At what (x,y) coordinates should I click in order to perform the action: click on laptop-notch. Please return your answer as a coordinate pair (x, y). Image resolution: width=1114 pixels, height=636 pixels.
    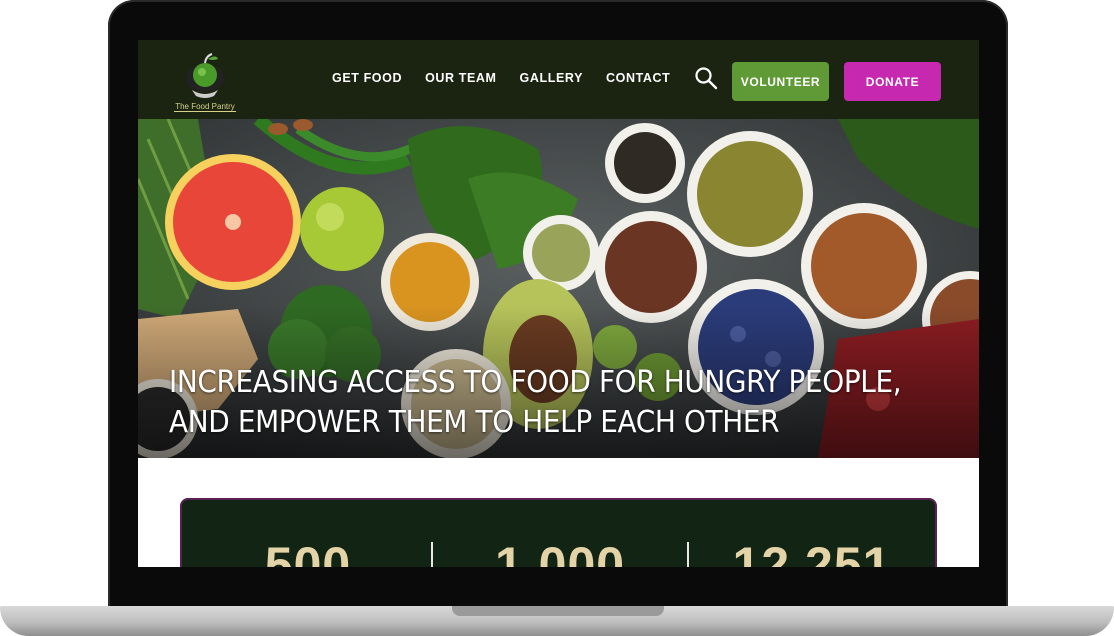
    Looking at the image, I should click on (558, 611).